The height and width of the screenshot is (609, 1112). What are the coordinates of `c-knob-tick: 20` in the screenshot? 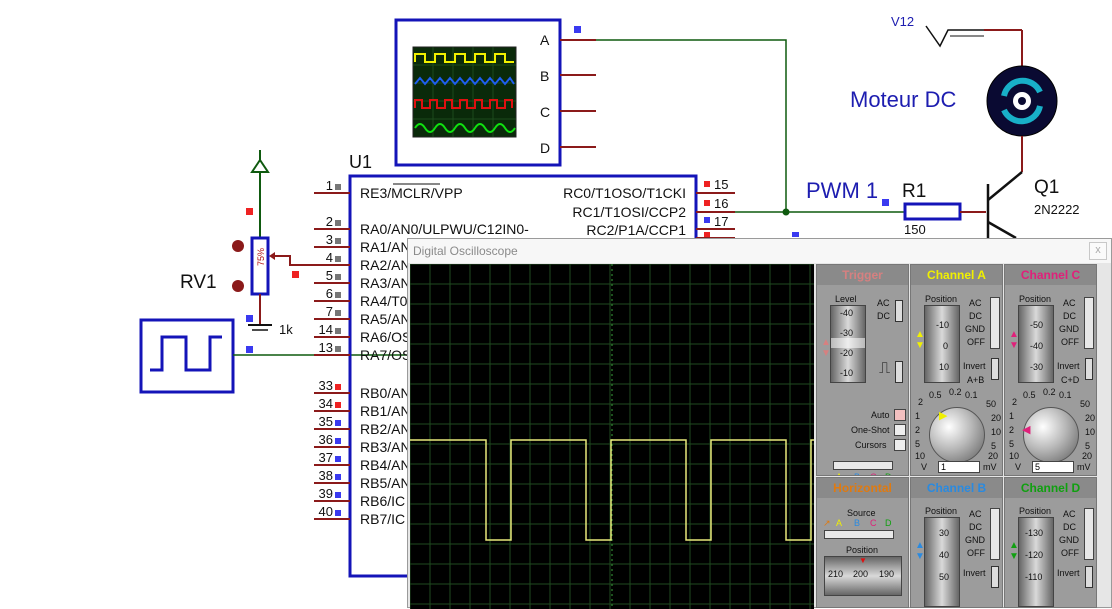 It's located at (1087, 456).